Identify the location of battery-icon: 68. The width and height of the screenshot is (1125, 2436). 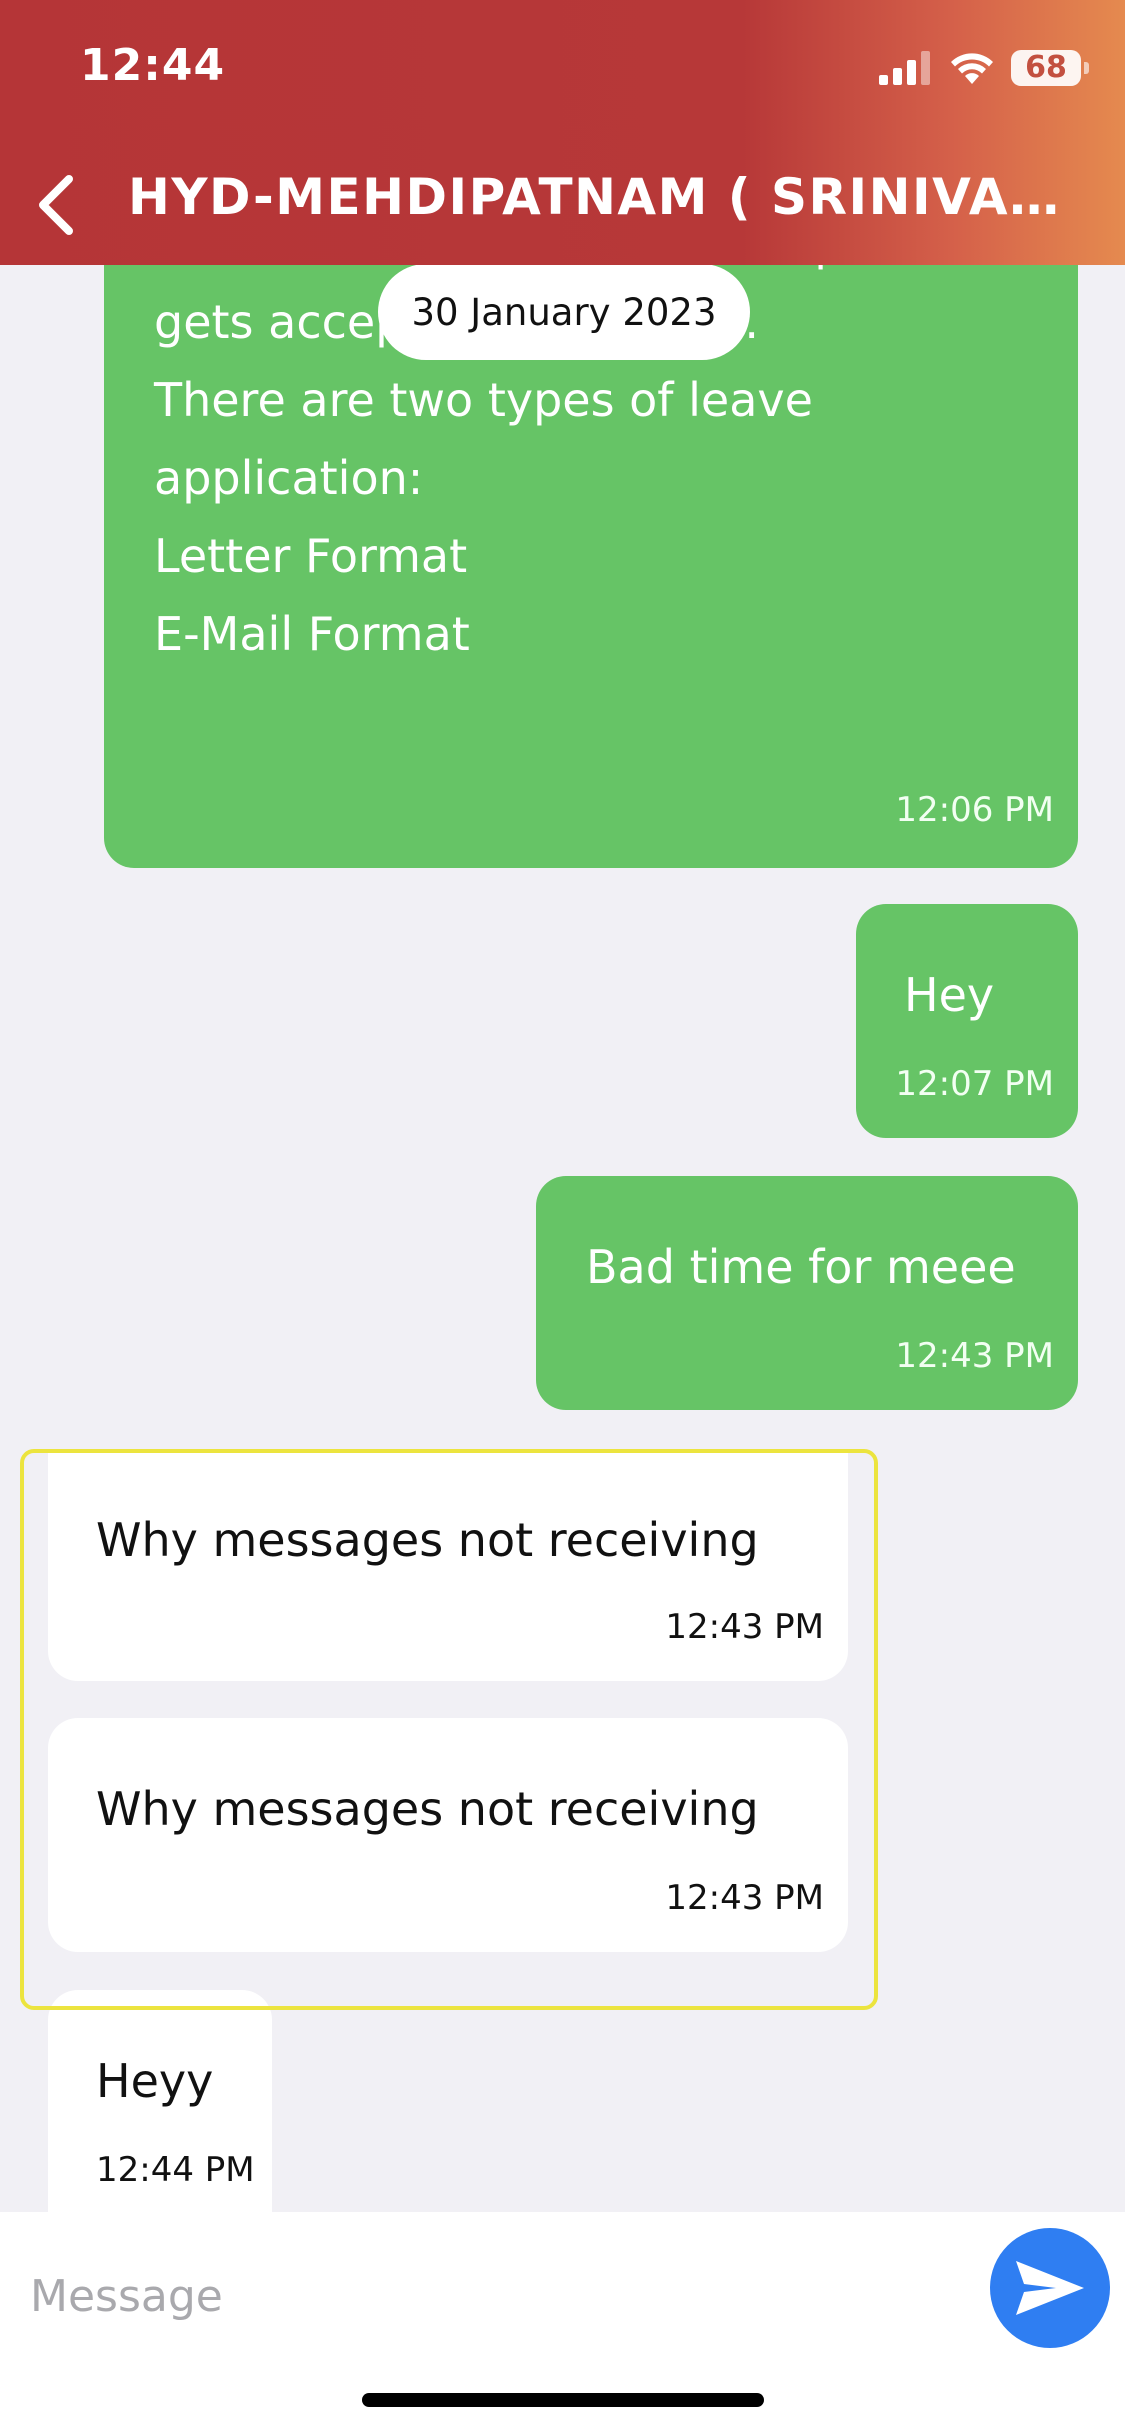
(1050, 68).